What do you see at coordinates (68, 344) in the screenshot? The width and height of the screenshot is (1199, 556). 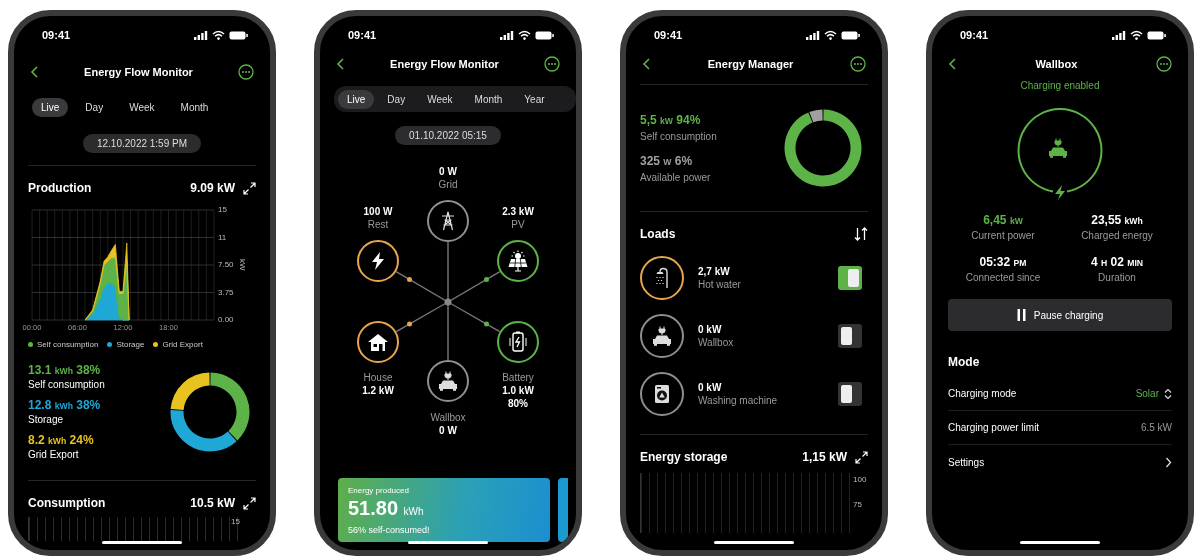 I see `legend-label: Self consumption` at bounding box center [68, 344].